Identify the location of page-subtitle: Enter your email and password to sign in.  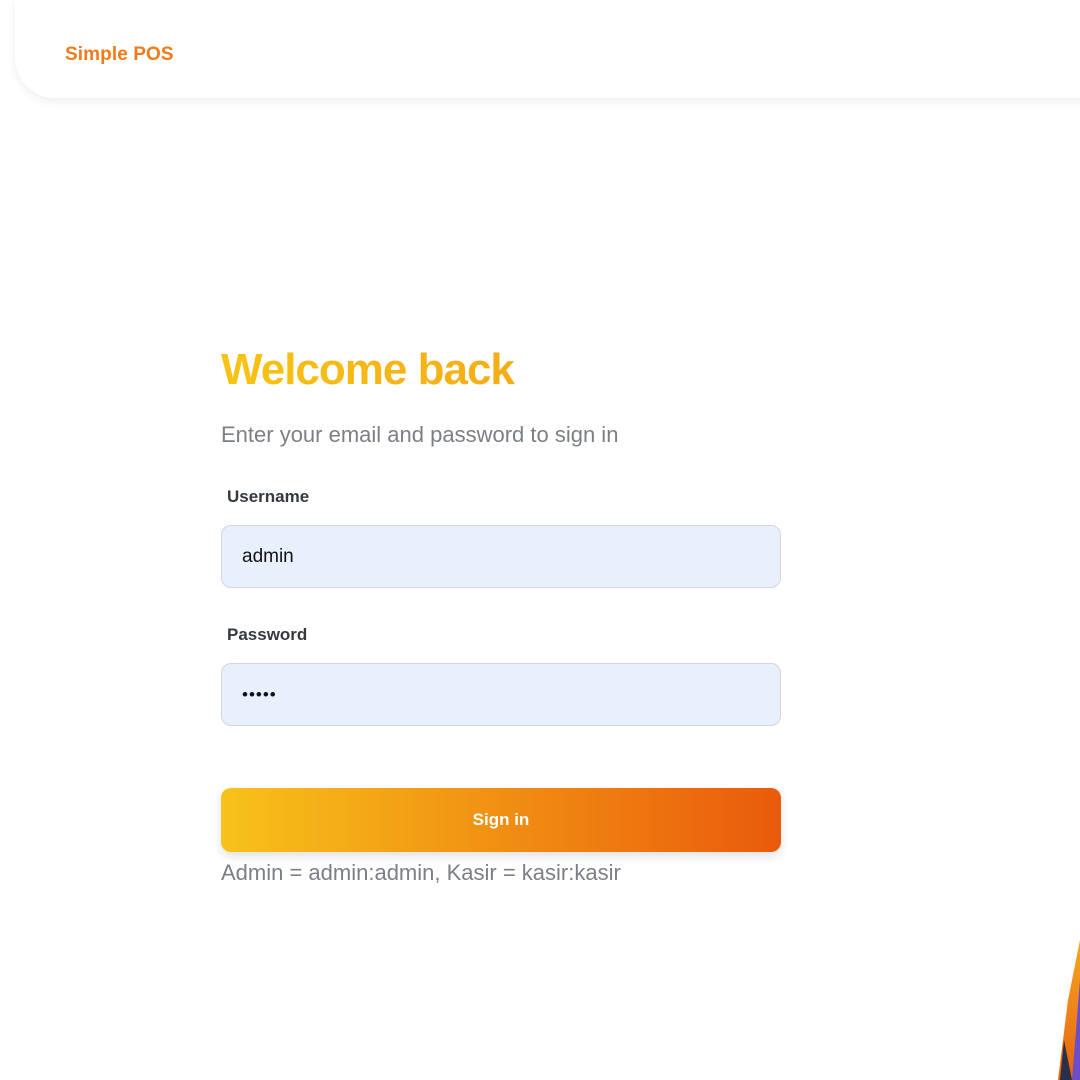
(420, 434).